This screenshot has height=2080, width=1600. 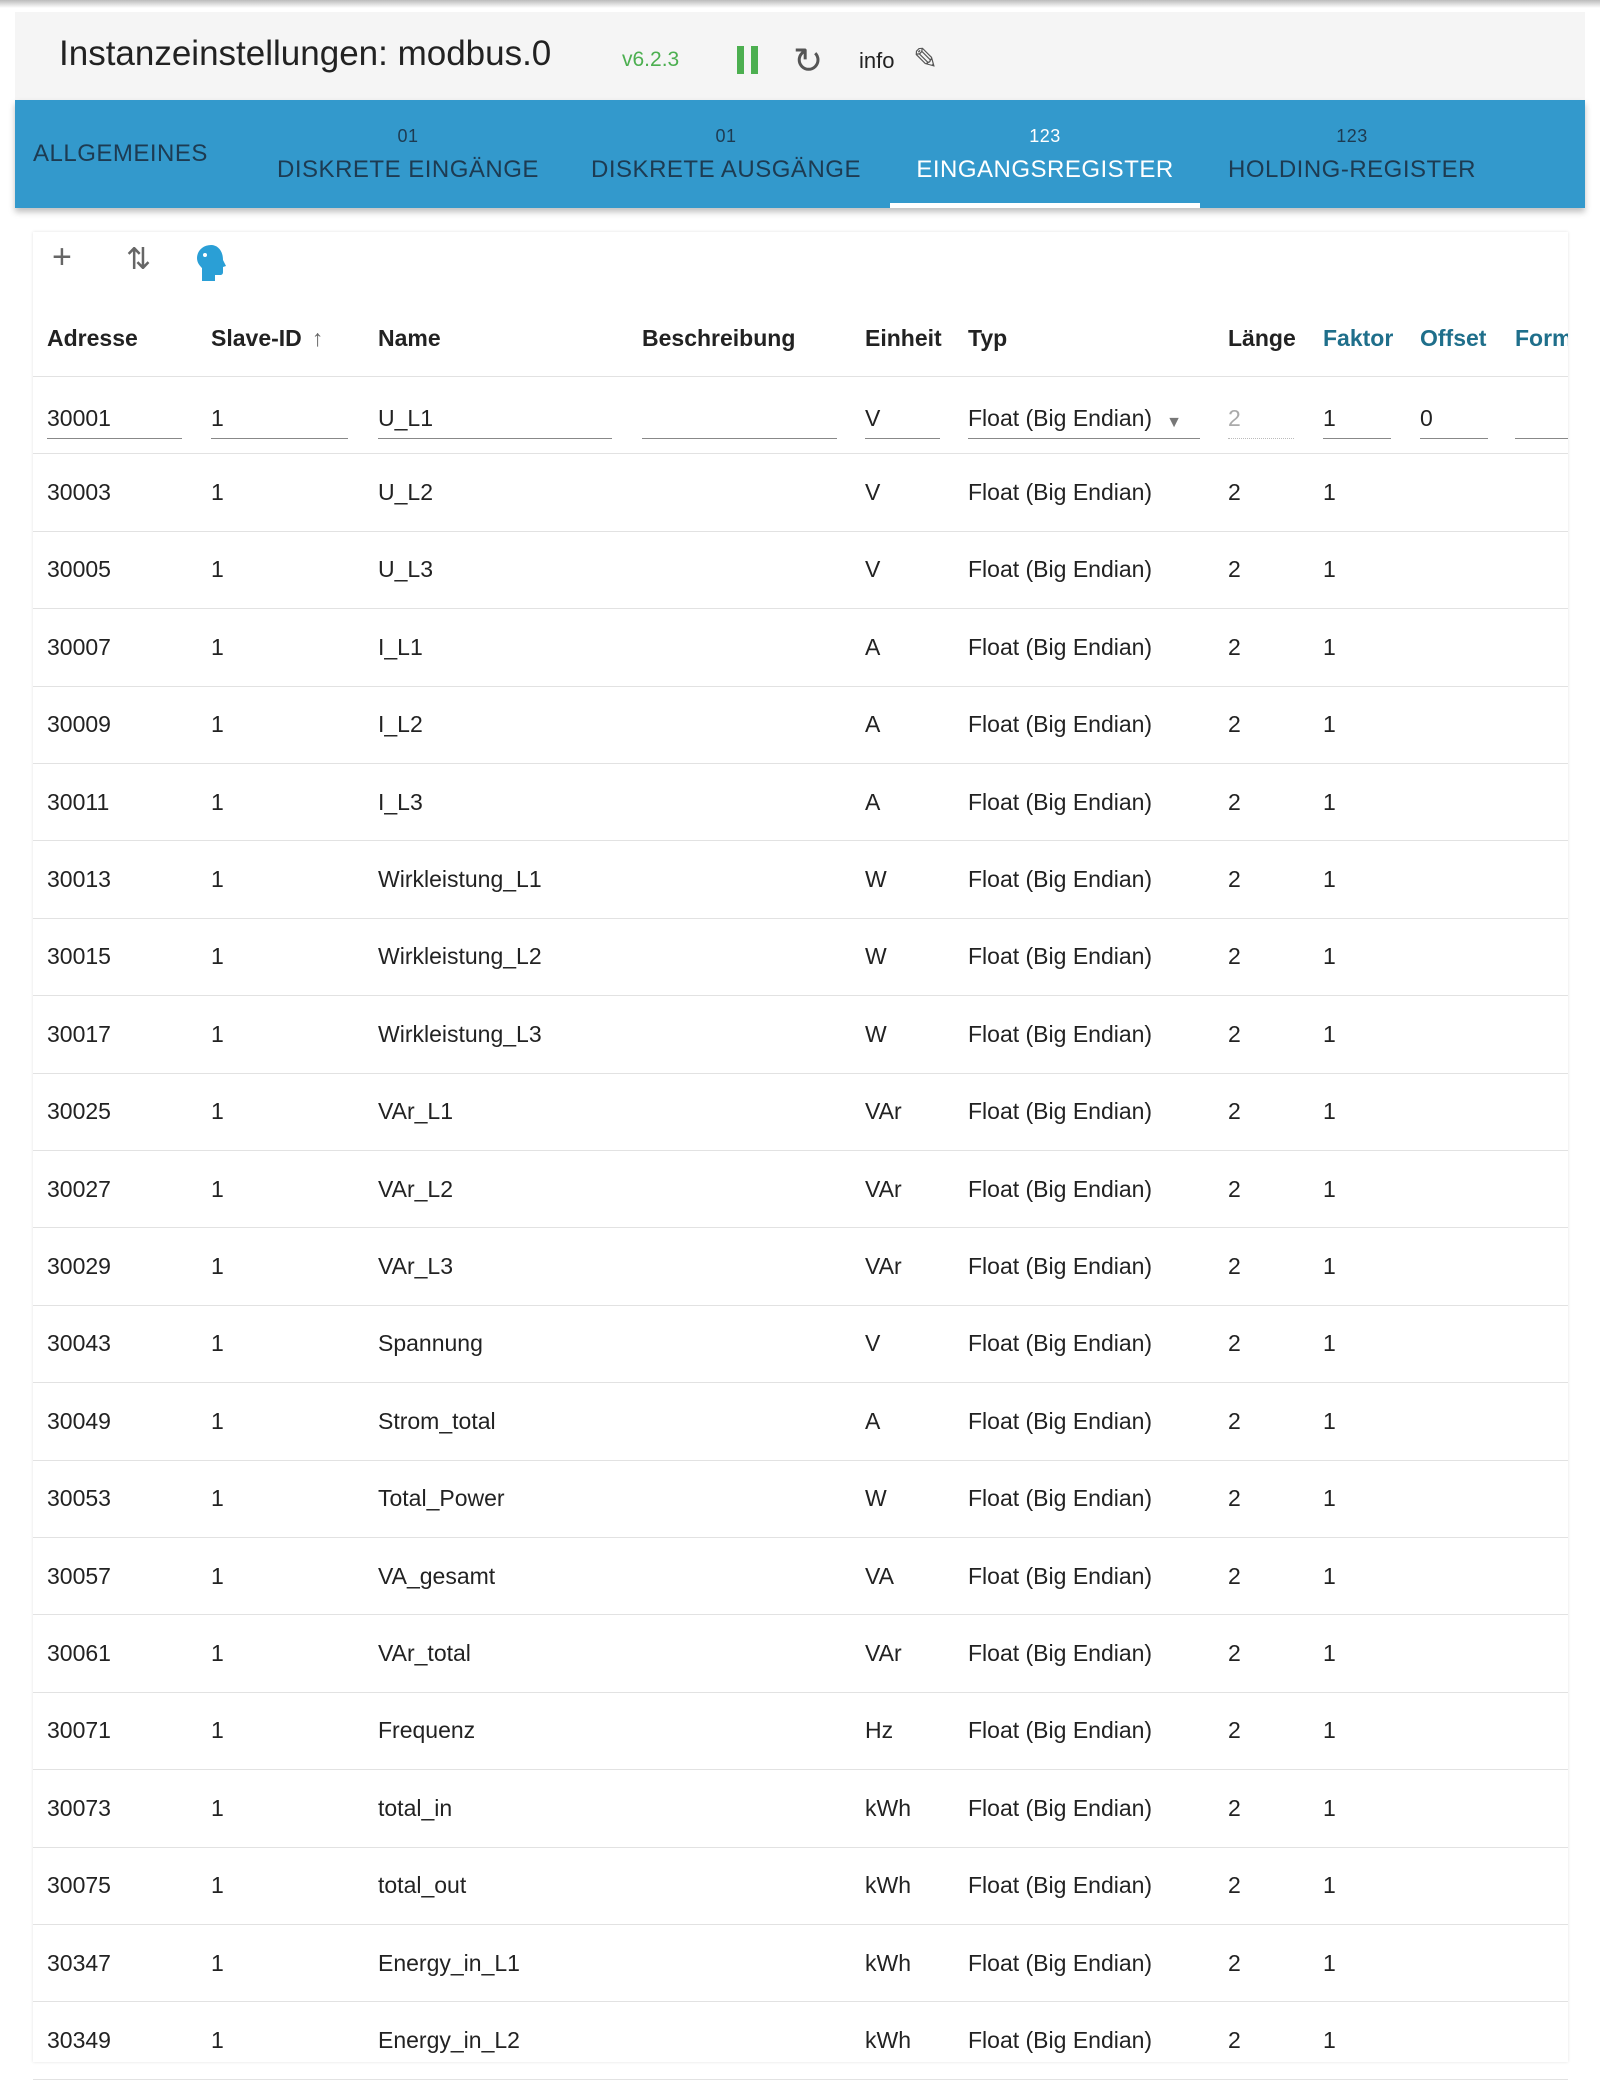 What do you see at coordinates (1541, 418) in the screenshot?
I see `form-field` at bounding box center [1541, 418].